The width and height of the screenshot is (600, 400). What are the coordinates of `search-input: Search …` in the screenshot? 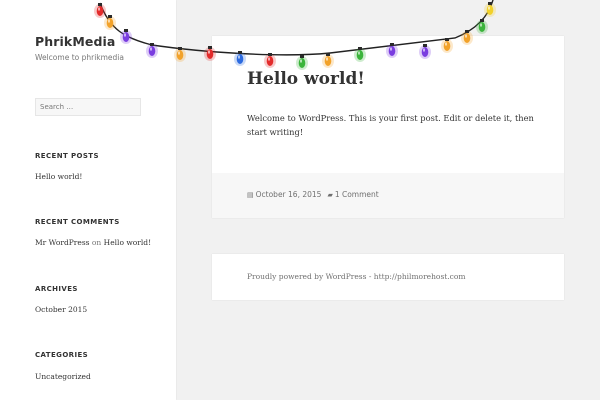 It's located at (88, 107).